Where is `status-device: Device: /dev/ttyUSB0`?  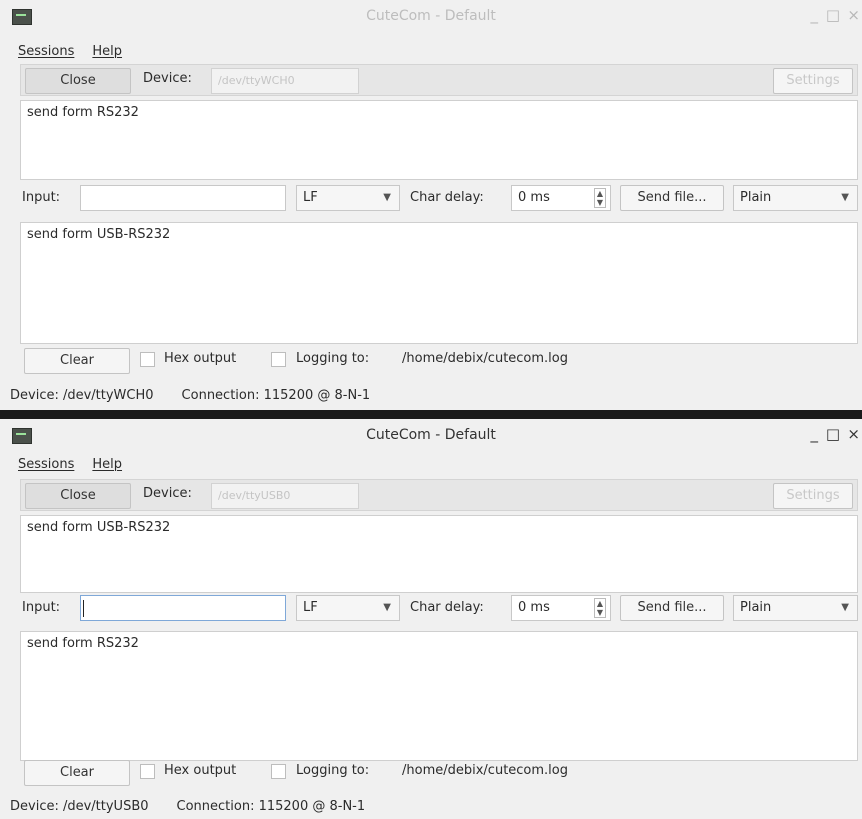
status-device: Device: /dev/ttyUSB0 is located at coordinates (79, 806).